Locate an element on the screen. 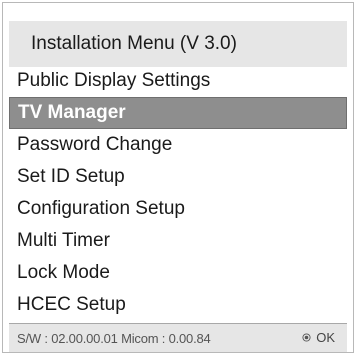 The width and height of the screenshot is (358, 357). menu-item-hcec-setup: HCEC Setup is located at coordinates (178, 305).